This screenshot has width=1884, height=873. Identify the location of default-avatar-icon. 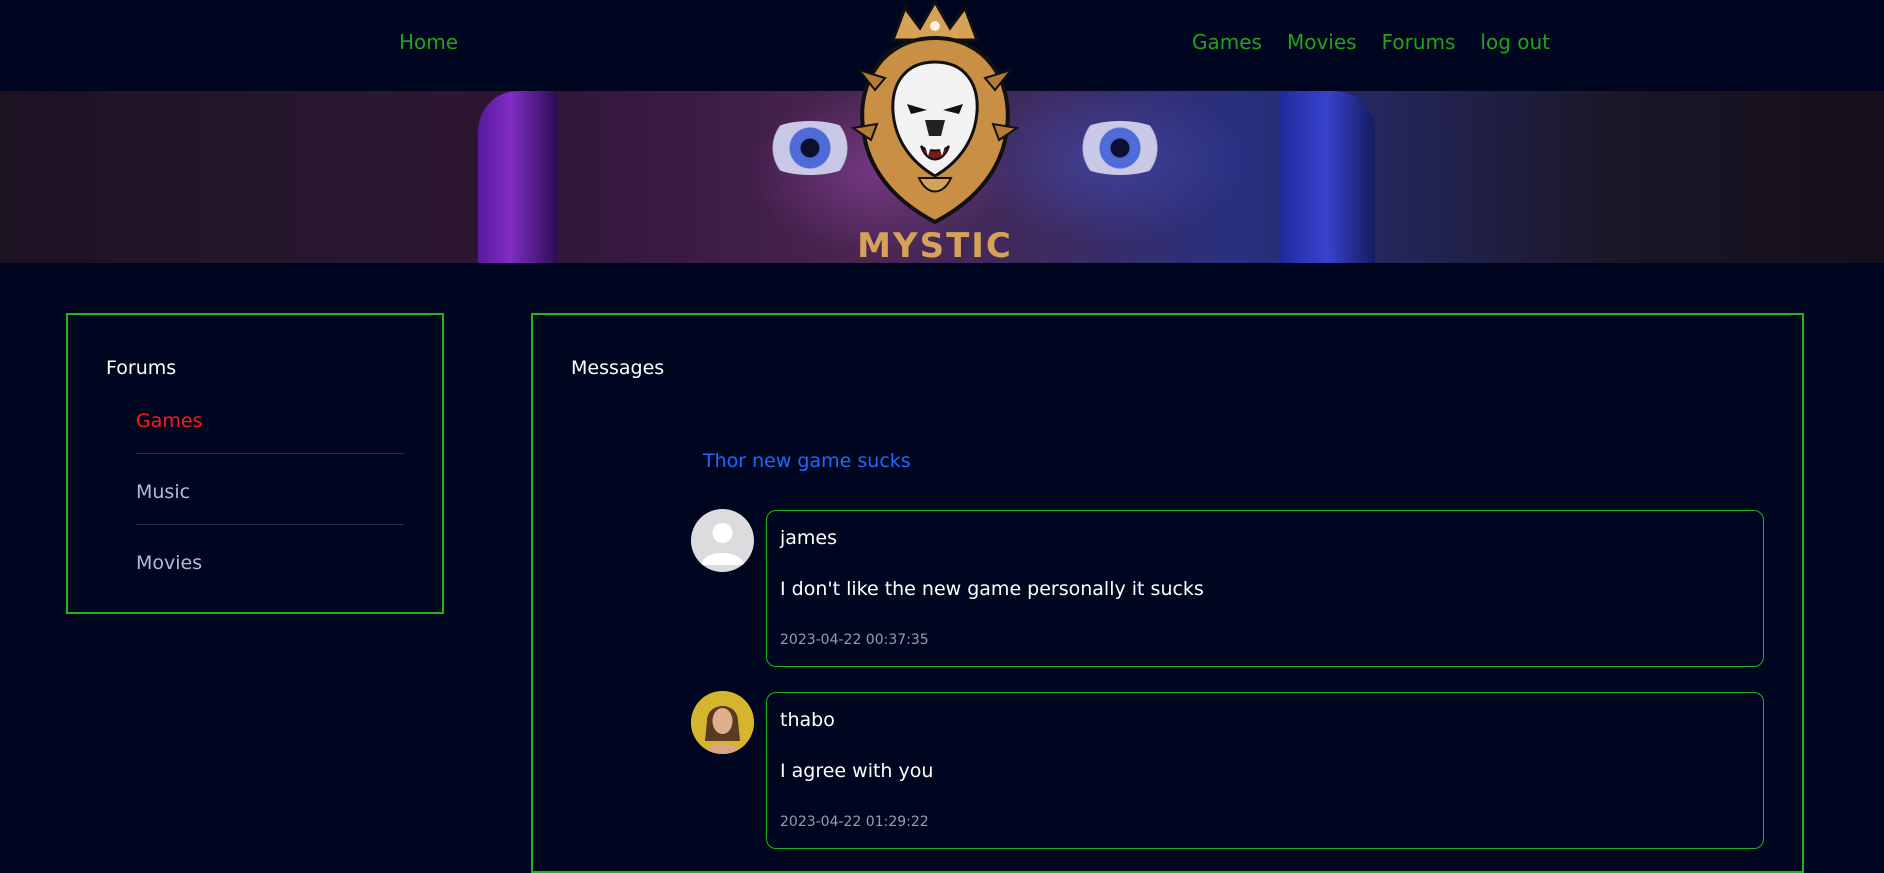
(722, 540).